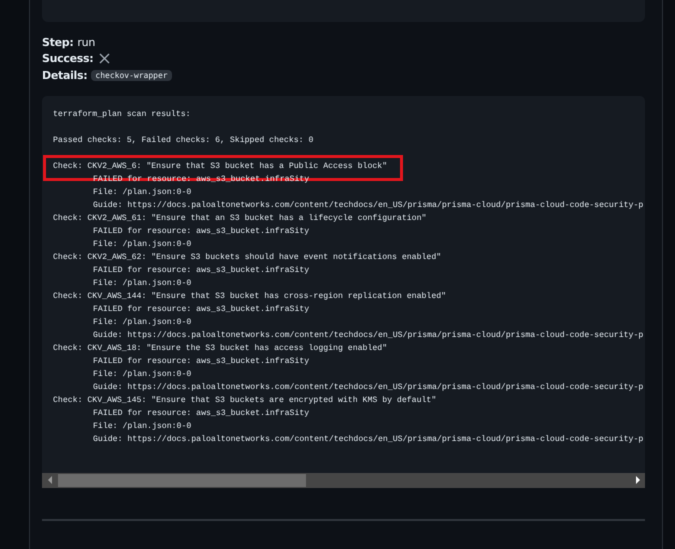 This screenshot has height=549, width=675. What do you see at coordinates (239, 218) in the screenshot?
I see `code-line: Check: CKV2_AWS_61: "Ensure that an S3 bucket has a lifecycle configuration"` at bounding box center [239, 218].